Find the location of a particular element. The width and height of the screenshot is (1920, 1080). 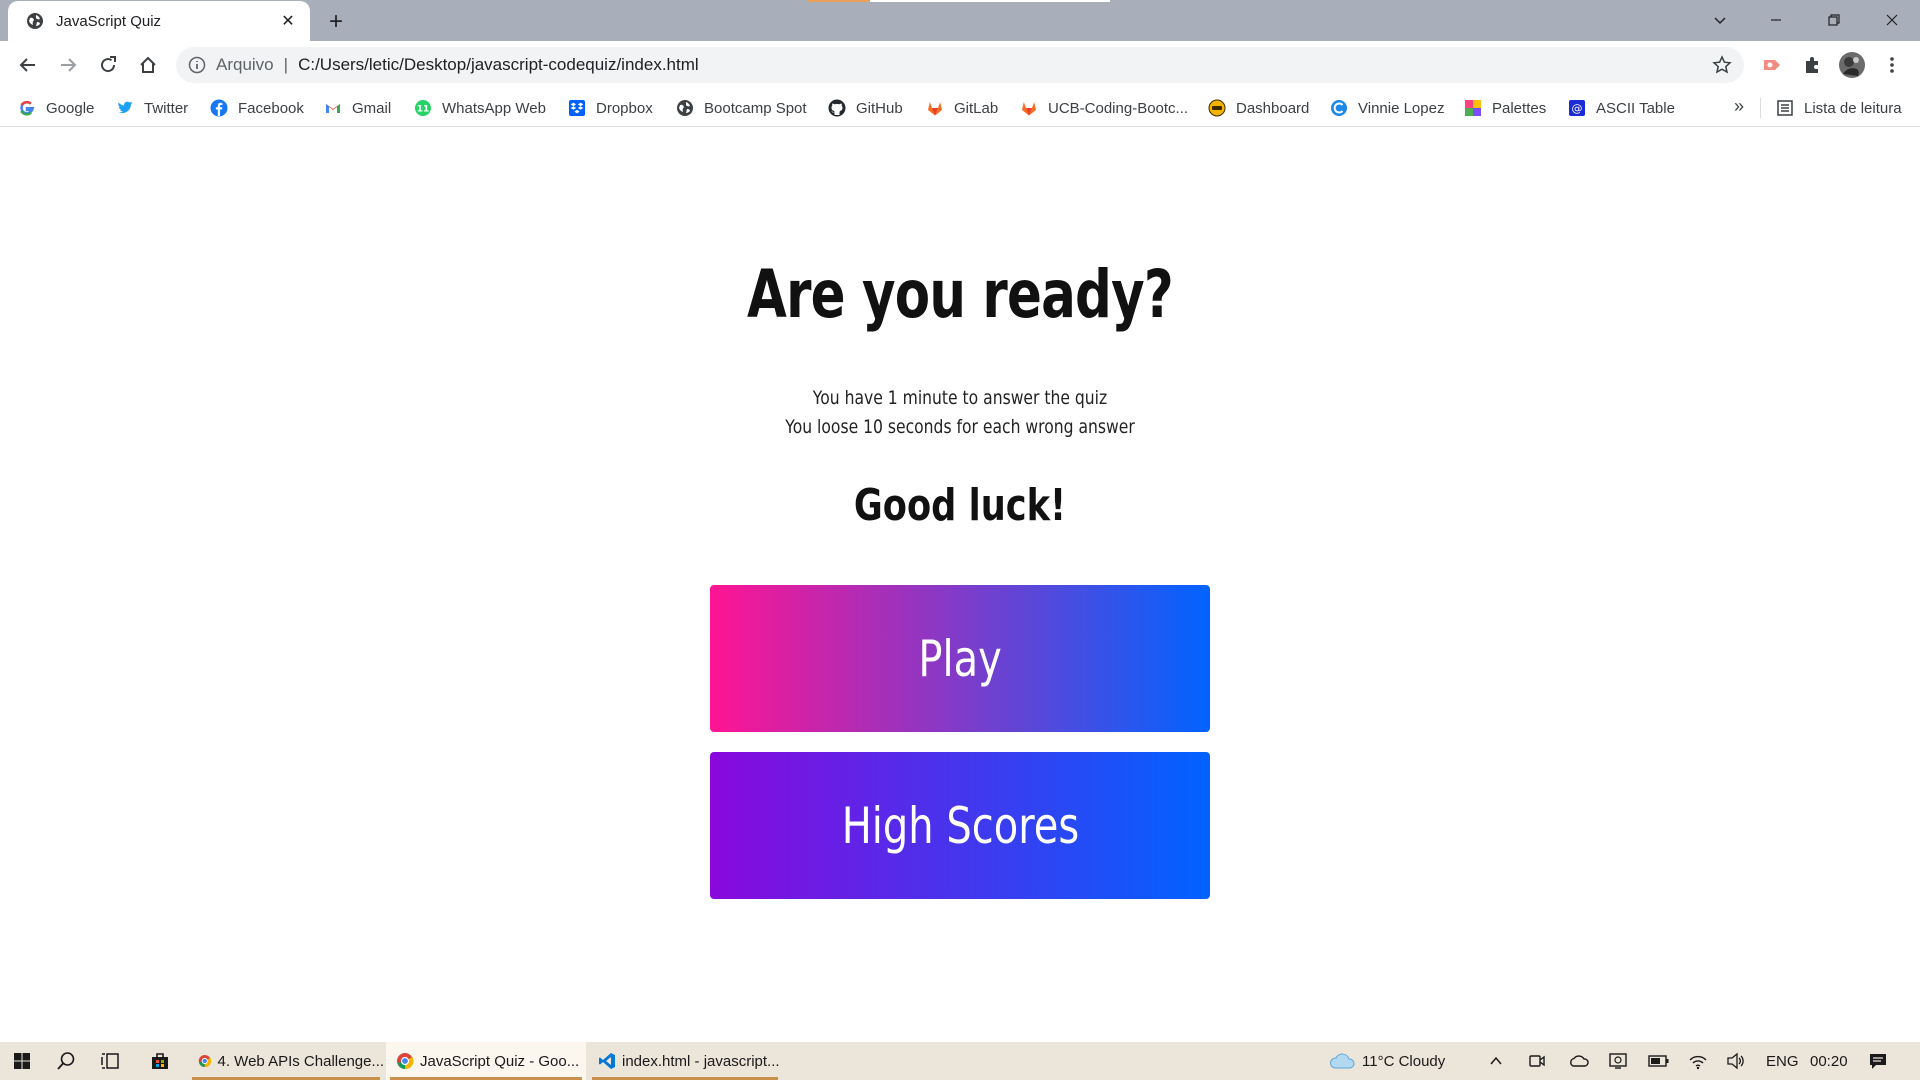

close-window-button is located at coordinates (1892, 20).